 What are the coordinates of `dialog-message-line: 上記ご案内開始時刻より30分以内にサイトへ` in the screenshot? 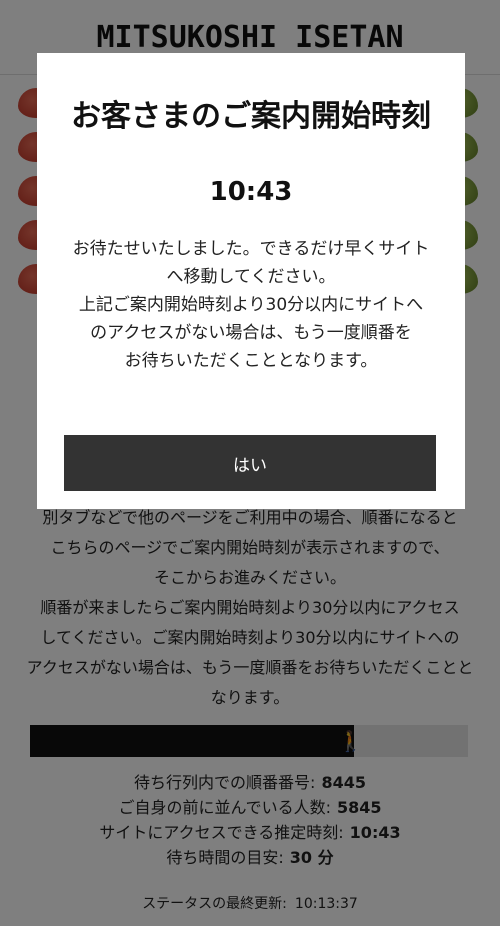 It's located at (251, 305).